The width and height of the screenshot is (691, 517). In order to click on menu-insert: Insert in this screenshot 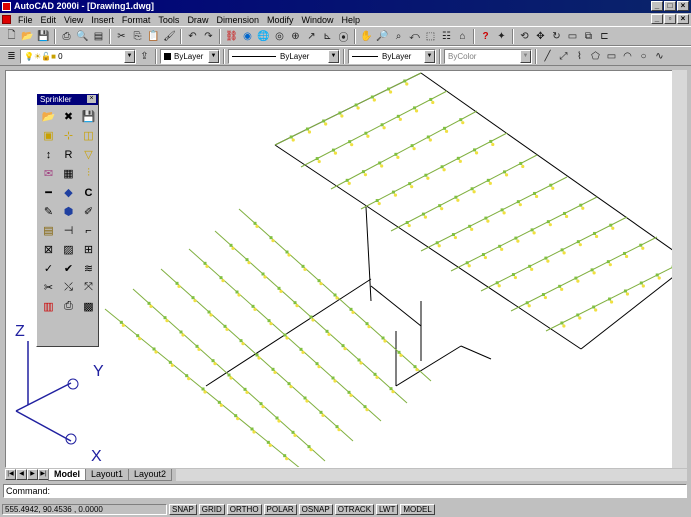, I will do `click(102, 20)`.